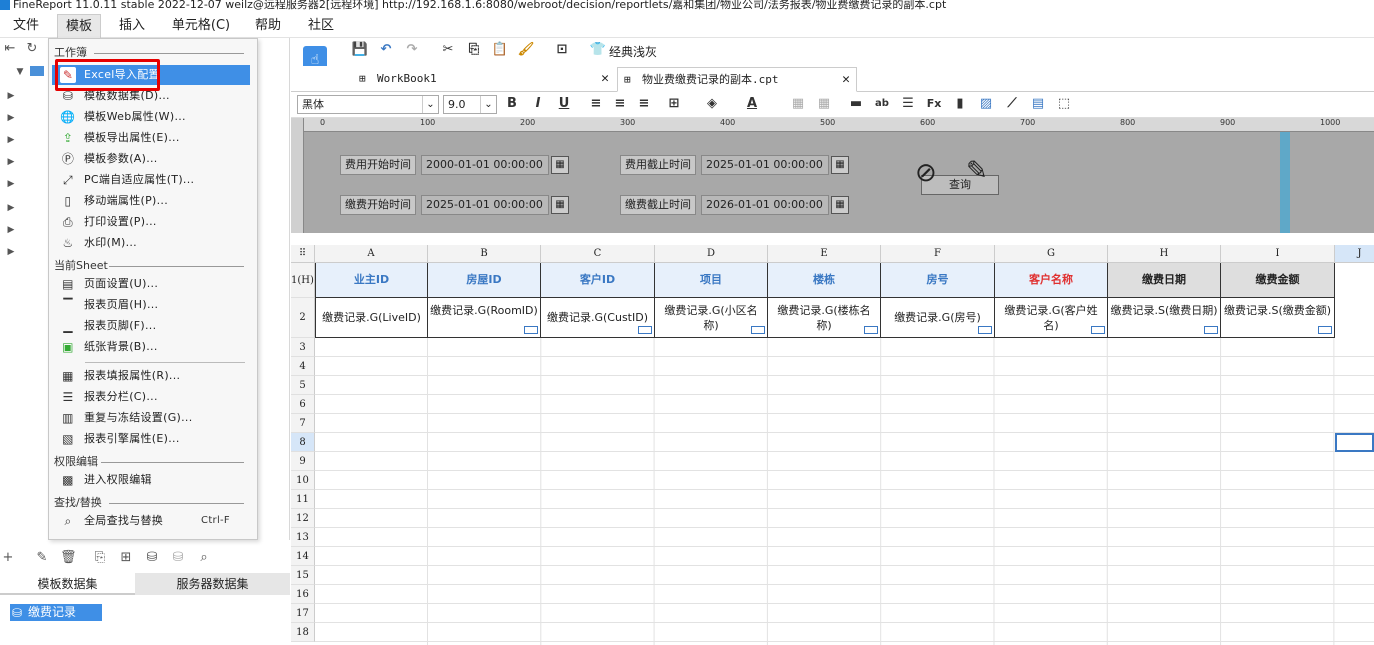  What do you see at coordinates (526, 50) in the screenshot?
I see `format-painter-icon: 🖌` at bounding box center [526, 50].